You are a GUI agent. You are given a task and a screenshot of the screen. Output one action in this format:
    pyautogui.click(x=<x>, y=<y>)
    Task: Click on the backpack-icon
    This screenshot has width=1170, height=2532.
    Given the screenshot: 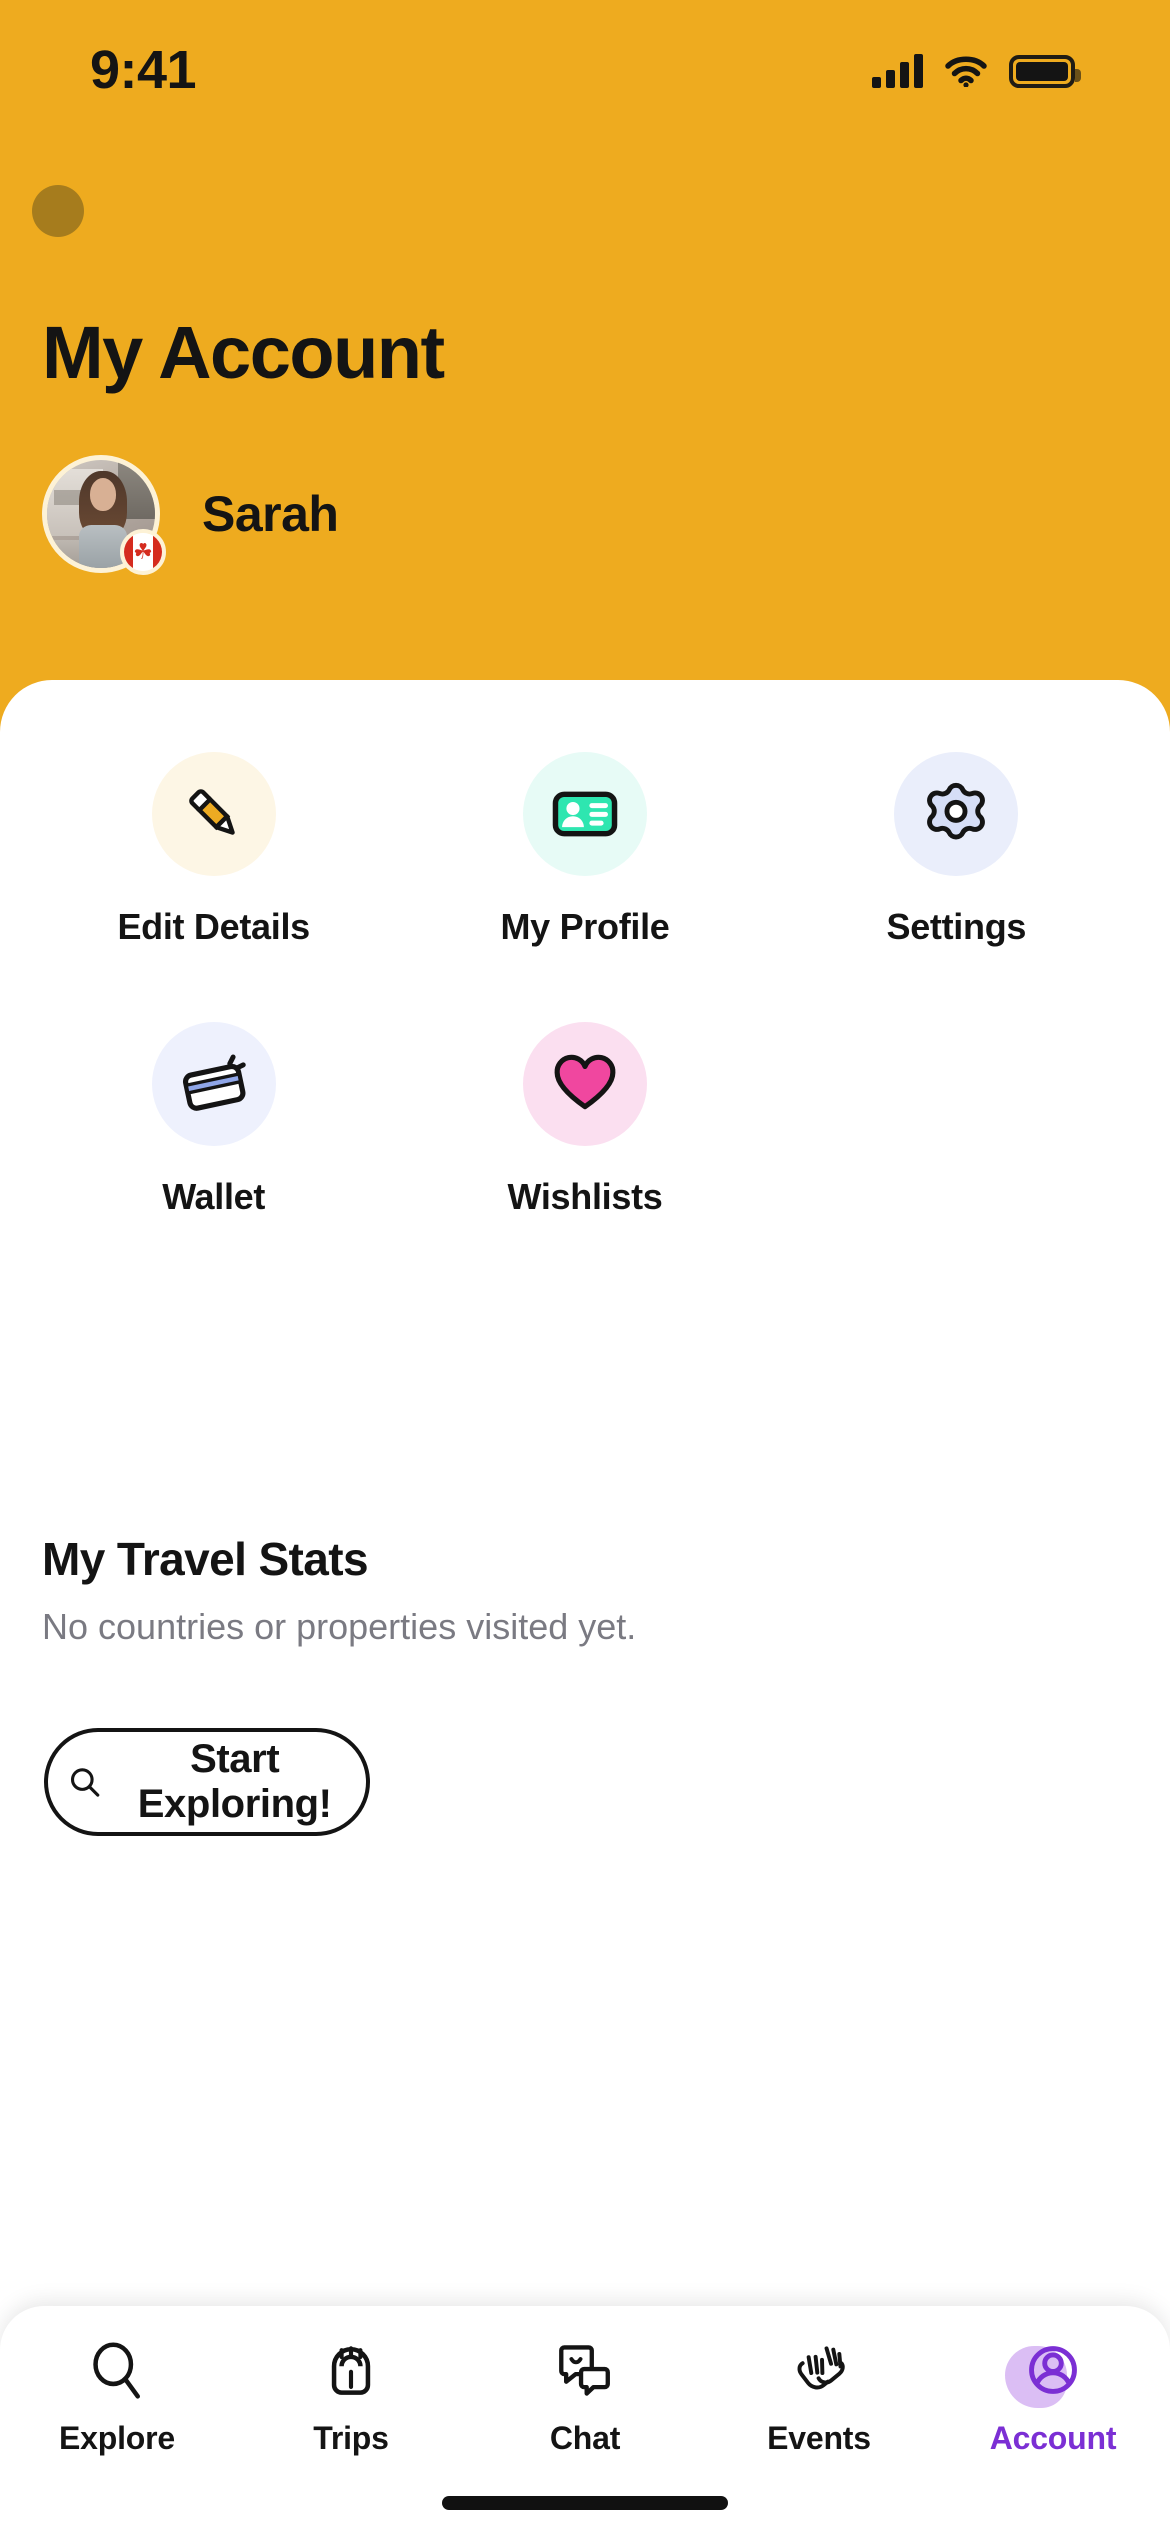 What is the action you would take?
    pyautogui.click(x=351, y=2370)
    